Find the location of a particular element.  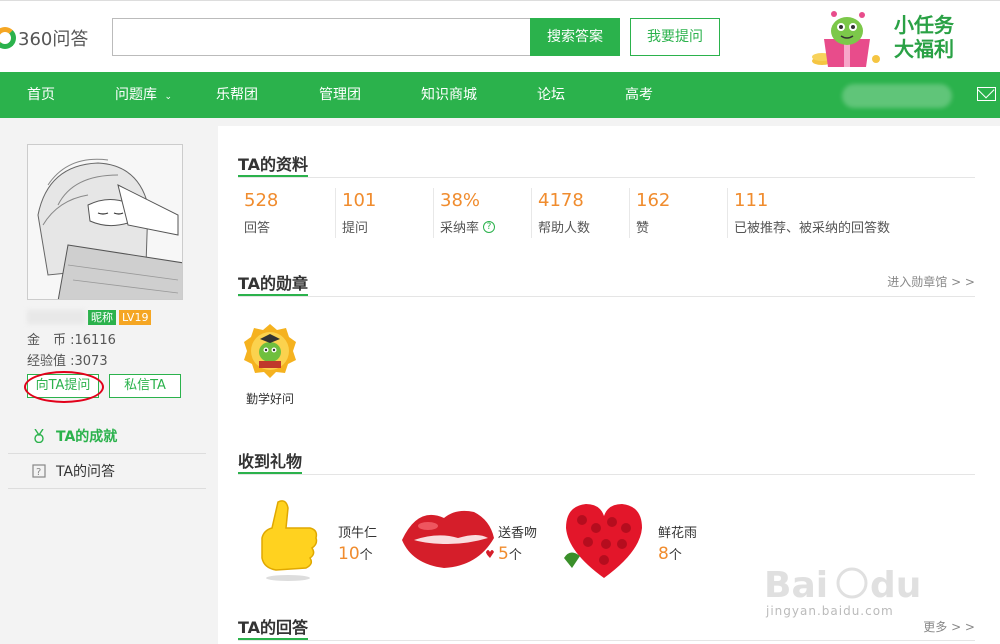

avatar-sketch-icon is located at coordinates (105, 222).